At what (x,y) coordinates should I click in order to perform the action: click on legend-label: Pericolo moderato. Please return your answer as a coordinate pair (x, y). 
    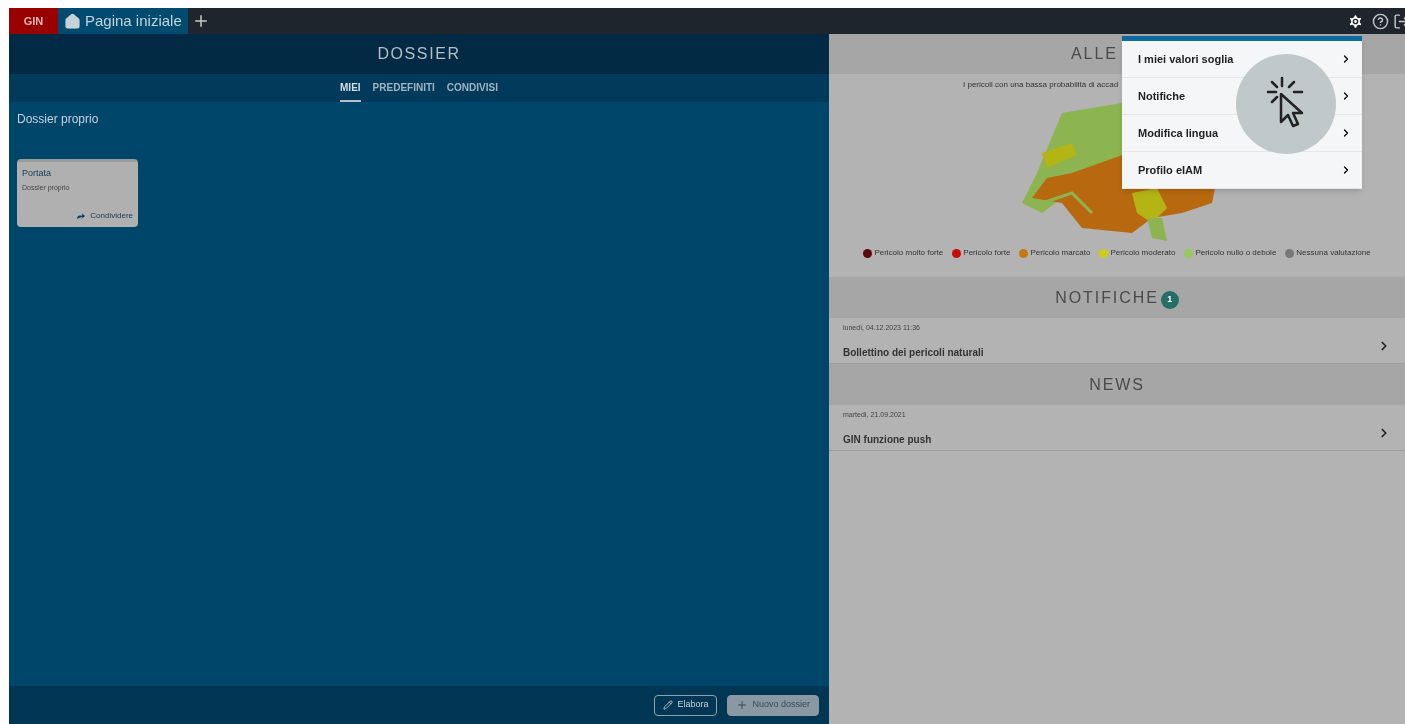
    Looking at the image, I should click on (1143, 253).